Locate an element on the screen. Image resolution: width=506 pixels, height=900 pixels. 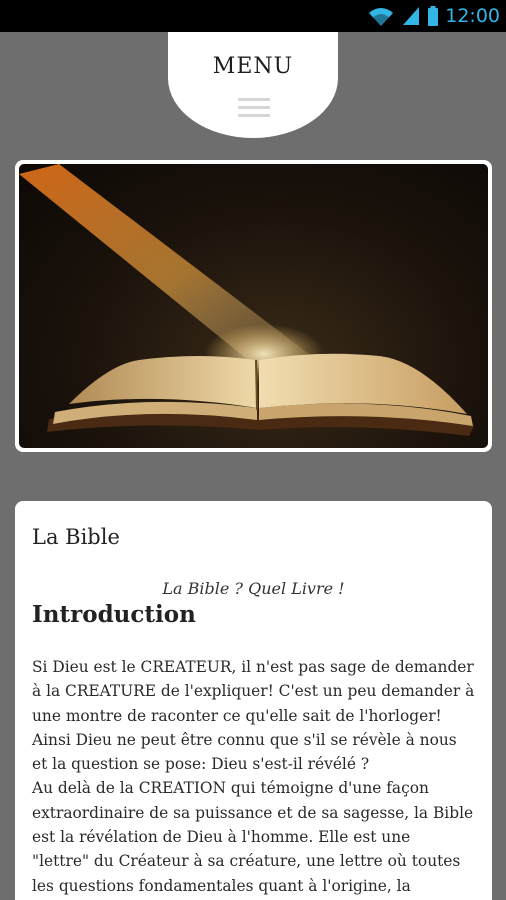
page-title: La Bible is located at coordinates (76, 537).